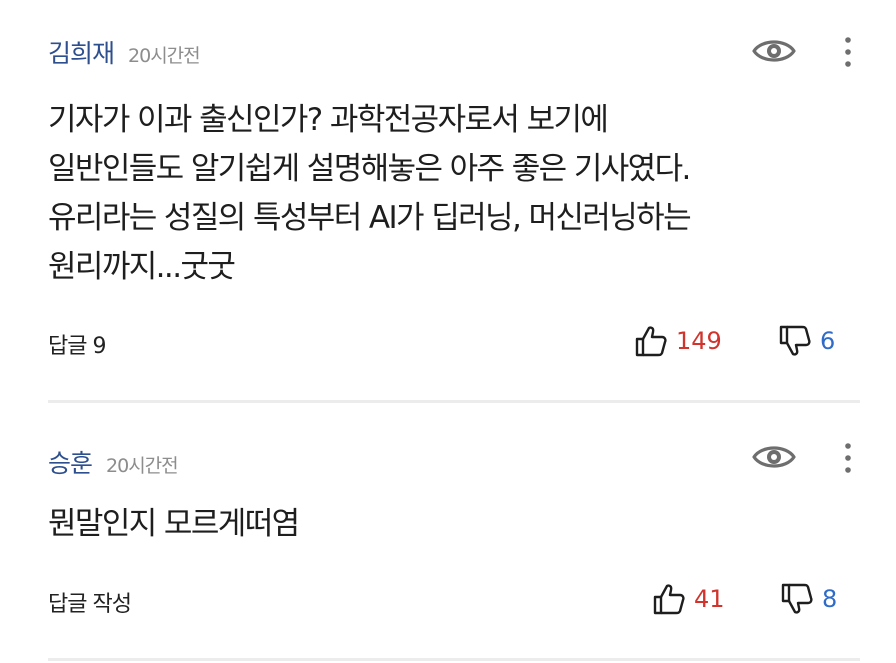 The height and width of the screenshot is (663, 896). I want to click on comment-line: 뭔말인지 모르게떠염, so click(174, 524).